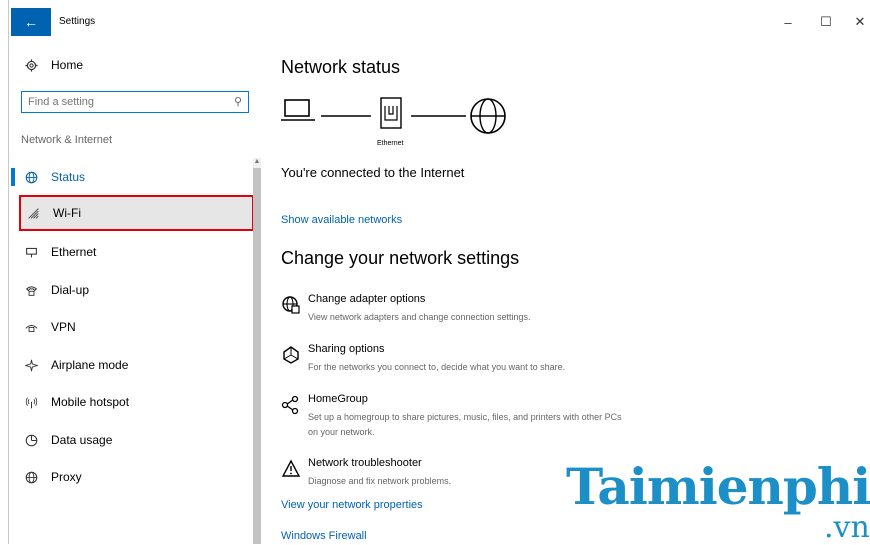 Image resolution: width=870 pixels, height=545 pixels. What do you see at coordinates (291, 355) in the screenshot?
I see `sharing-icon` at bounding box center [291, 355].